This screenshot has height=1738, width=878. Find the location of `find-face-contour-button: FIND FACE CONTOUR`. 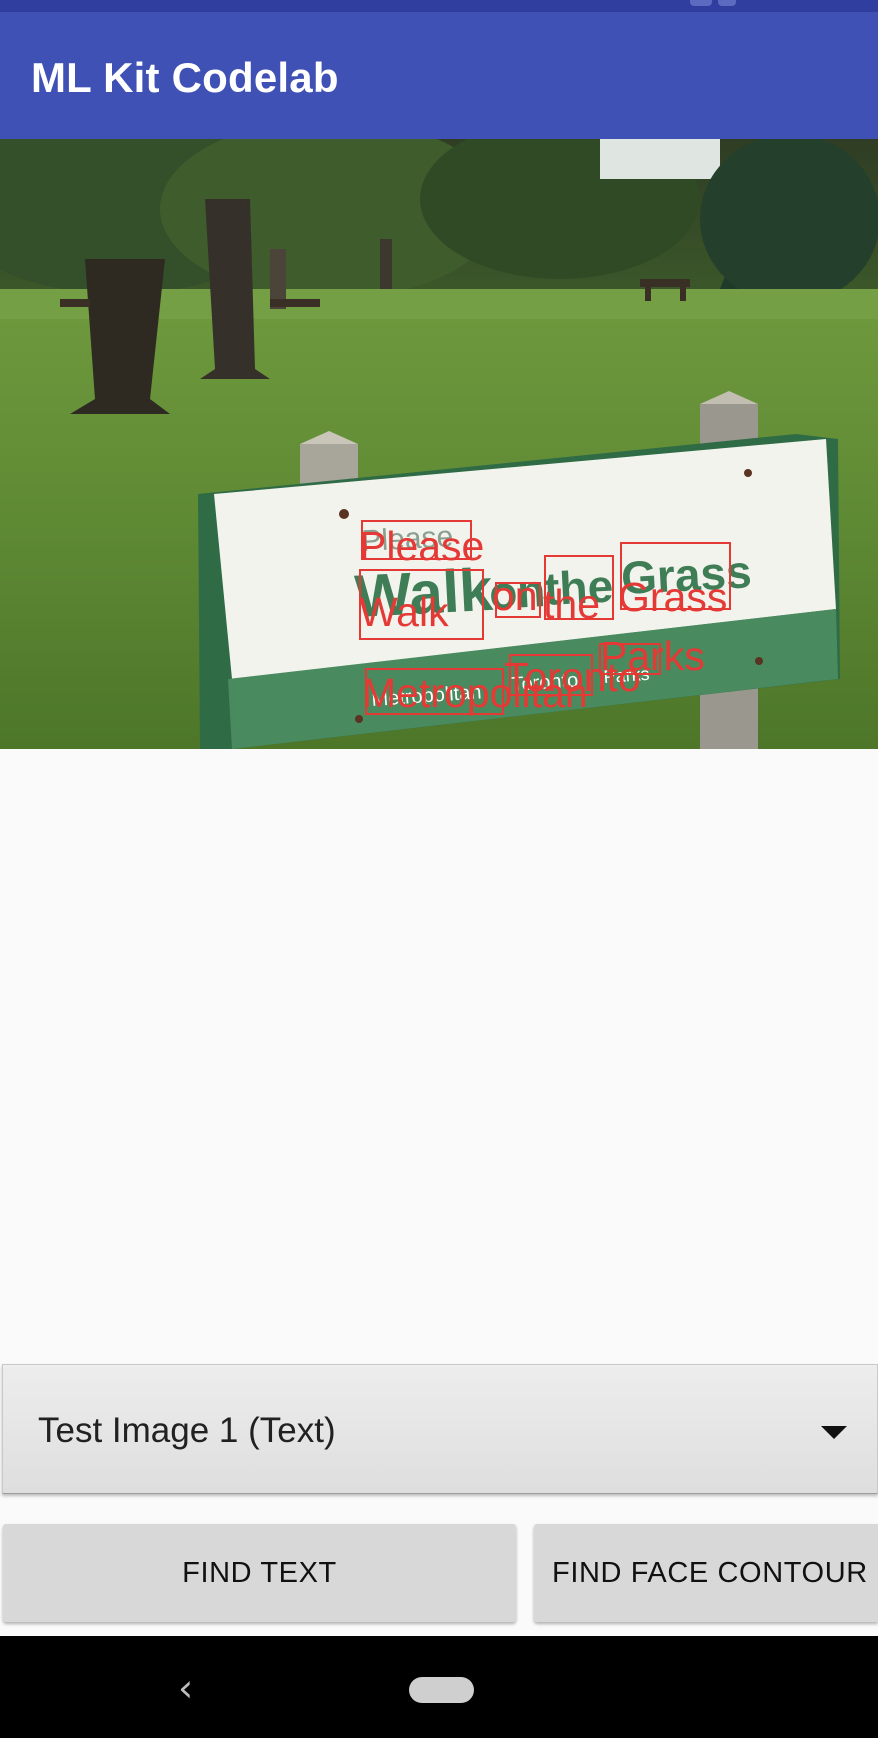

find-face-contour-button: FIND FACE CONTOUR is located at coordinates (706, 1573).